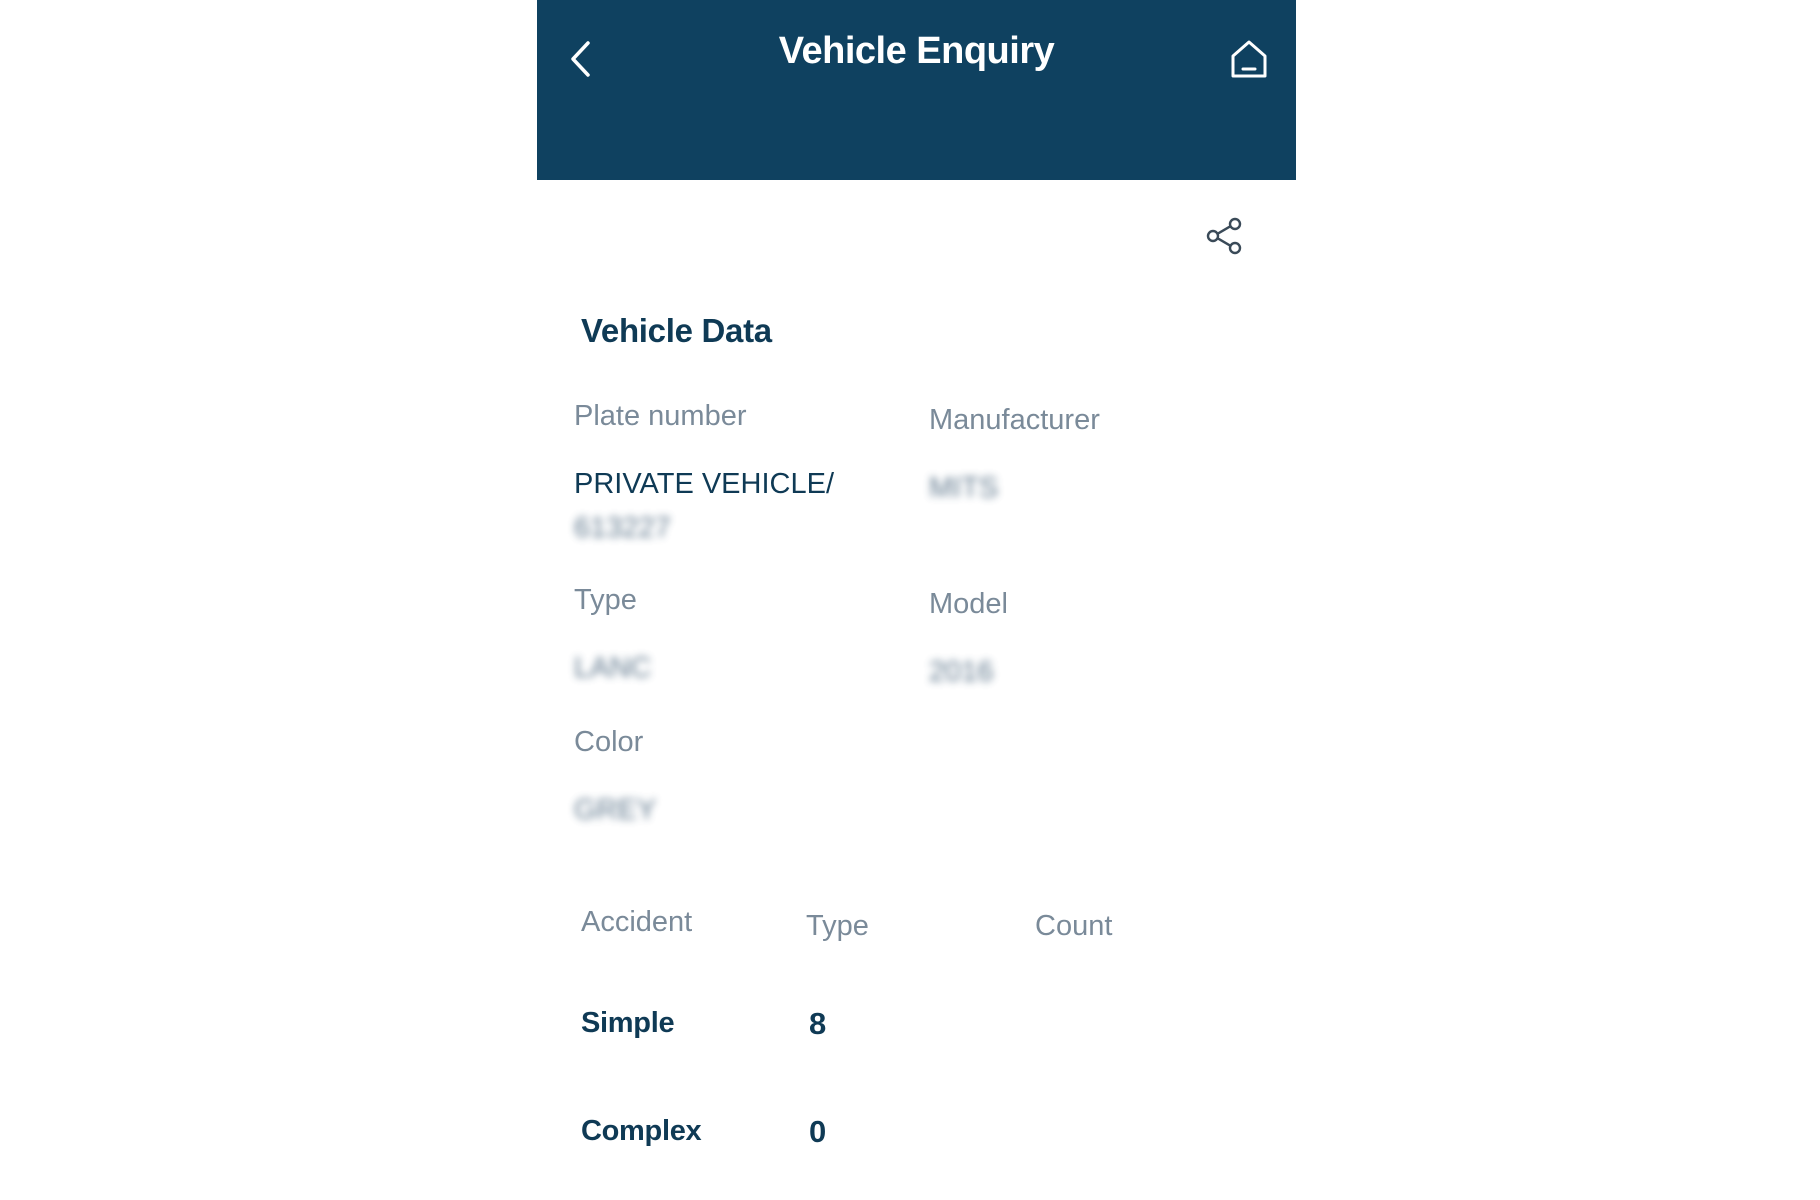  What do you see at coordinates (615, 810) in the screenshot?
I see `color-value: GREY` at bounding box center [615, 810].